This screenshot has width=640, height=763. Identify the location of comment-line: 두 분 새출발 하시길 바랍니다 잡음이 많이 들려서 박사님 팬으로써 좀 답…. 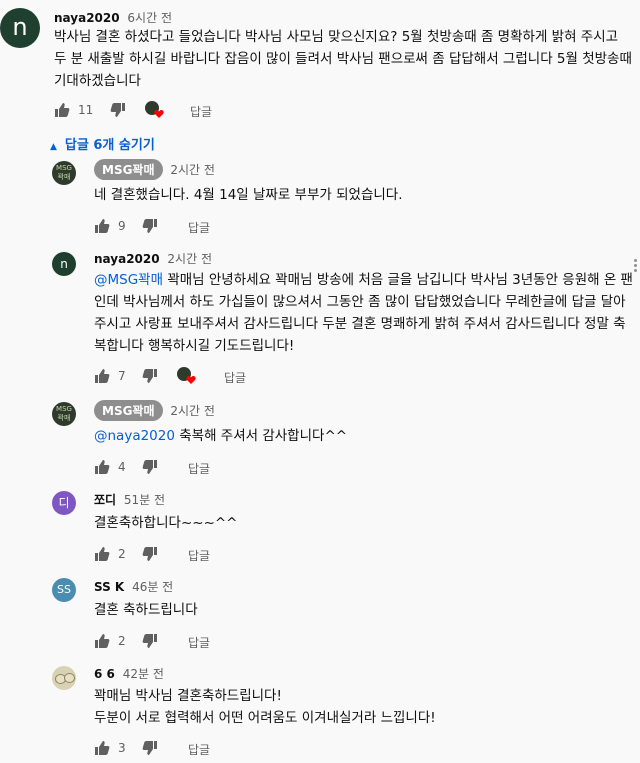
(343, 59).